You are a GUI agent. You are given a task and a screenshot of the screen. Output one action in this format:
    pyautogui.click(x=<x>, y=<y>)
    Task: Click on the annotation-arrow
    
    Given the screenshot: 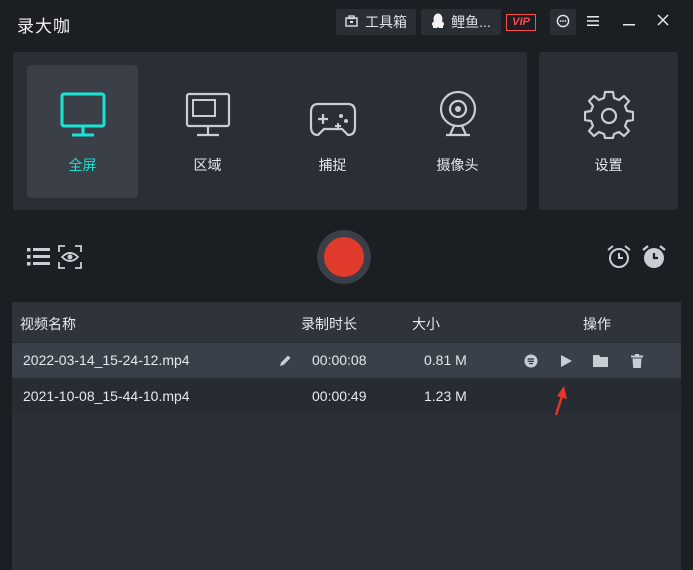 What is the action you would take?
    pyautogui.click(x=561, y=402)
    